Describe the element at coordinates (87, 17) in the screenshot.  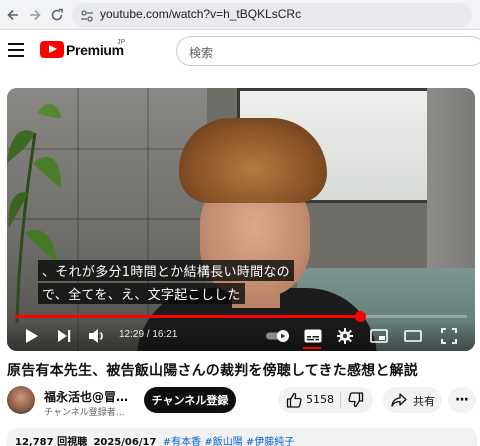
I see `site-info-icon` at that location.